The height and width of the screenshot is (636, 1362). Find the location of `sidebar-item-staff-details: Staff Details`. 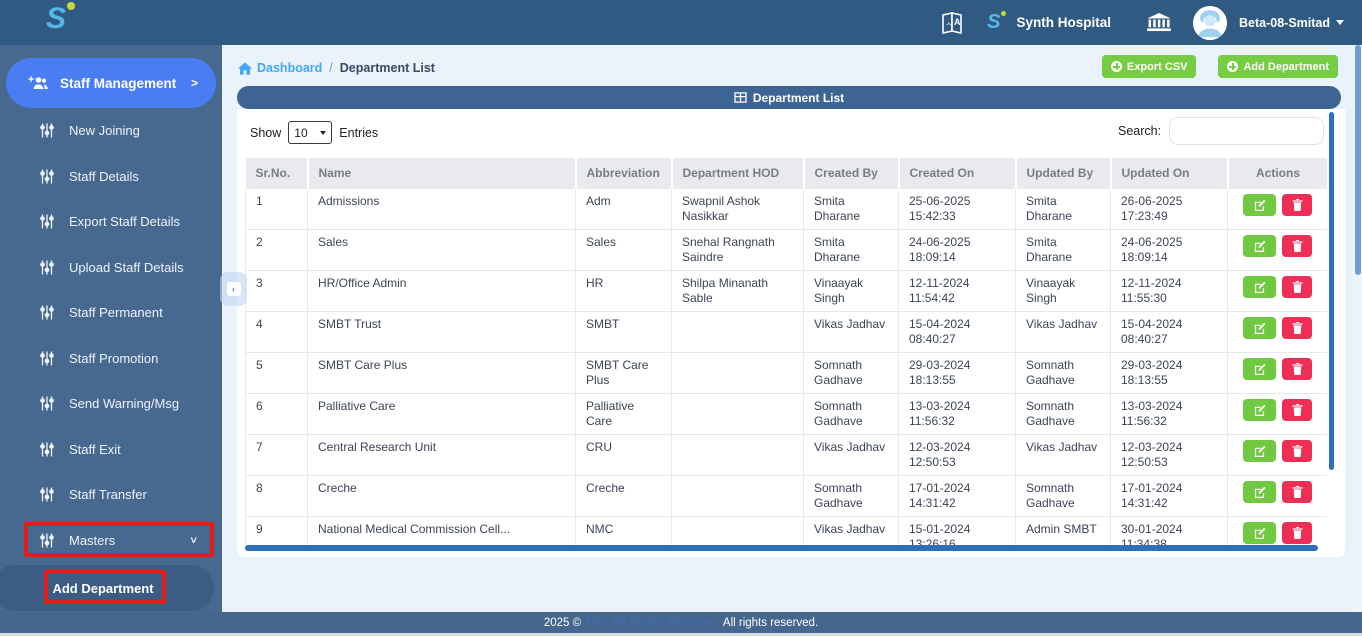

sidebar-item-staff-details: Staff Details is located at coordinates (111, 177).